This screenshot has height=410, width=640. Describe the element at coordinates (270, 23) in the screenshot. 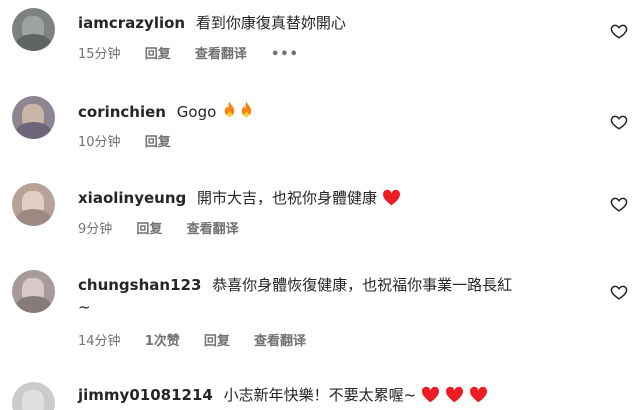

I see `comment-text: 看到你康復真替妳開心` at that location.